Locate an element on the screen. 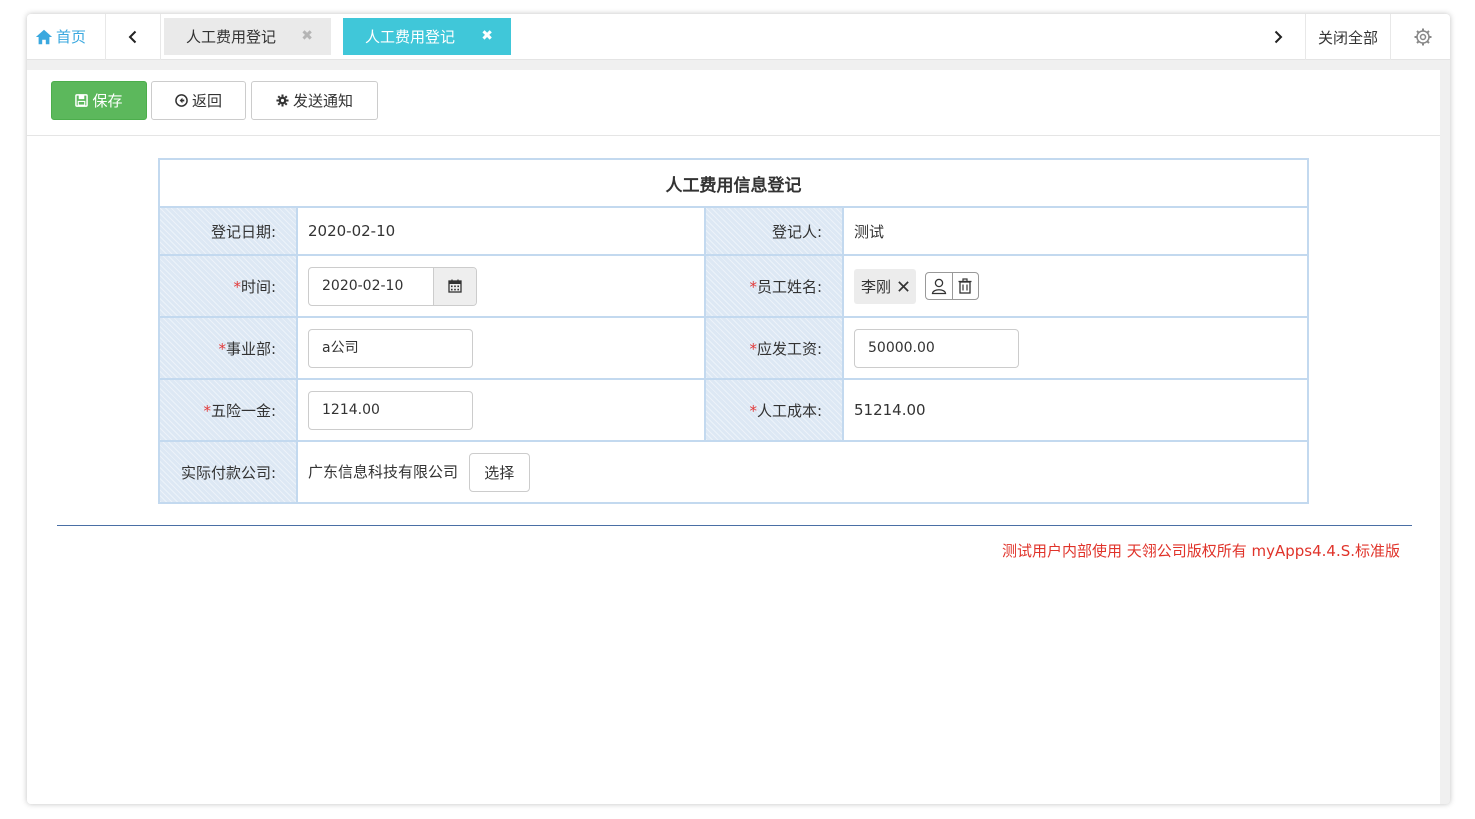  reg-date-value: 2020-02-10 is located at coordinates (501, 231).